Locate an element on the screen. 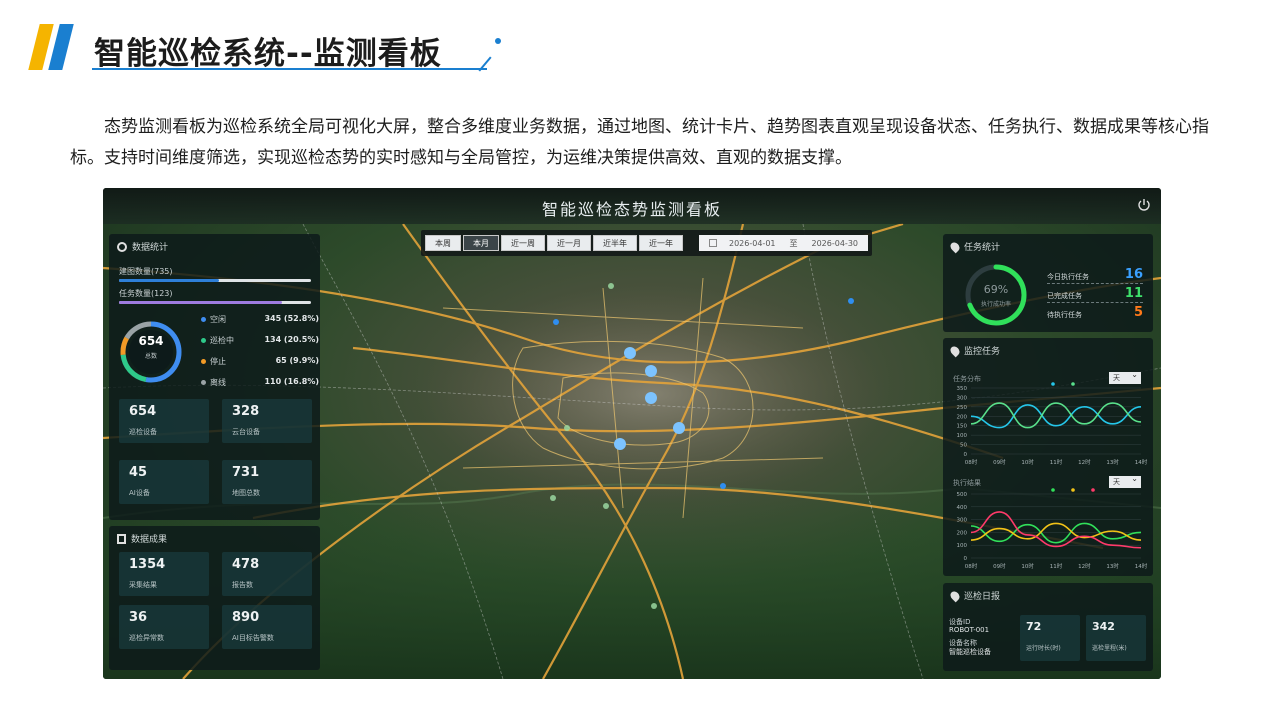 The width and height of the screenshot is (1280, 720). tab-this-week: 本周 is located at coordinates (443, 243).